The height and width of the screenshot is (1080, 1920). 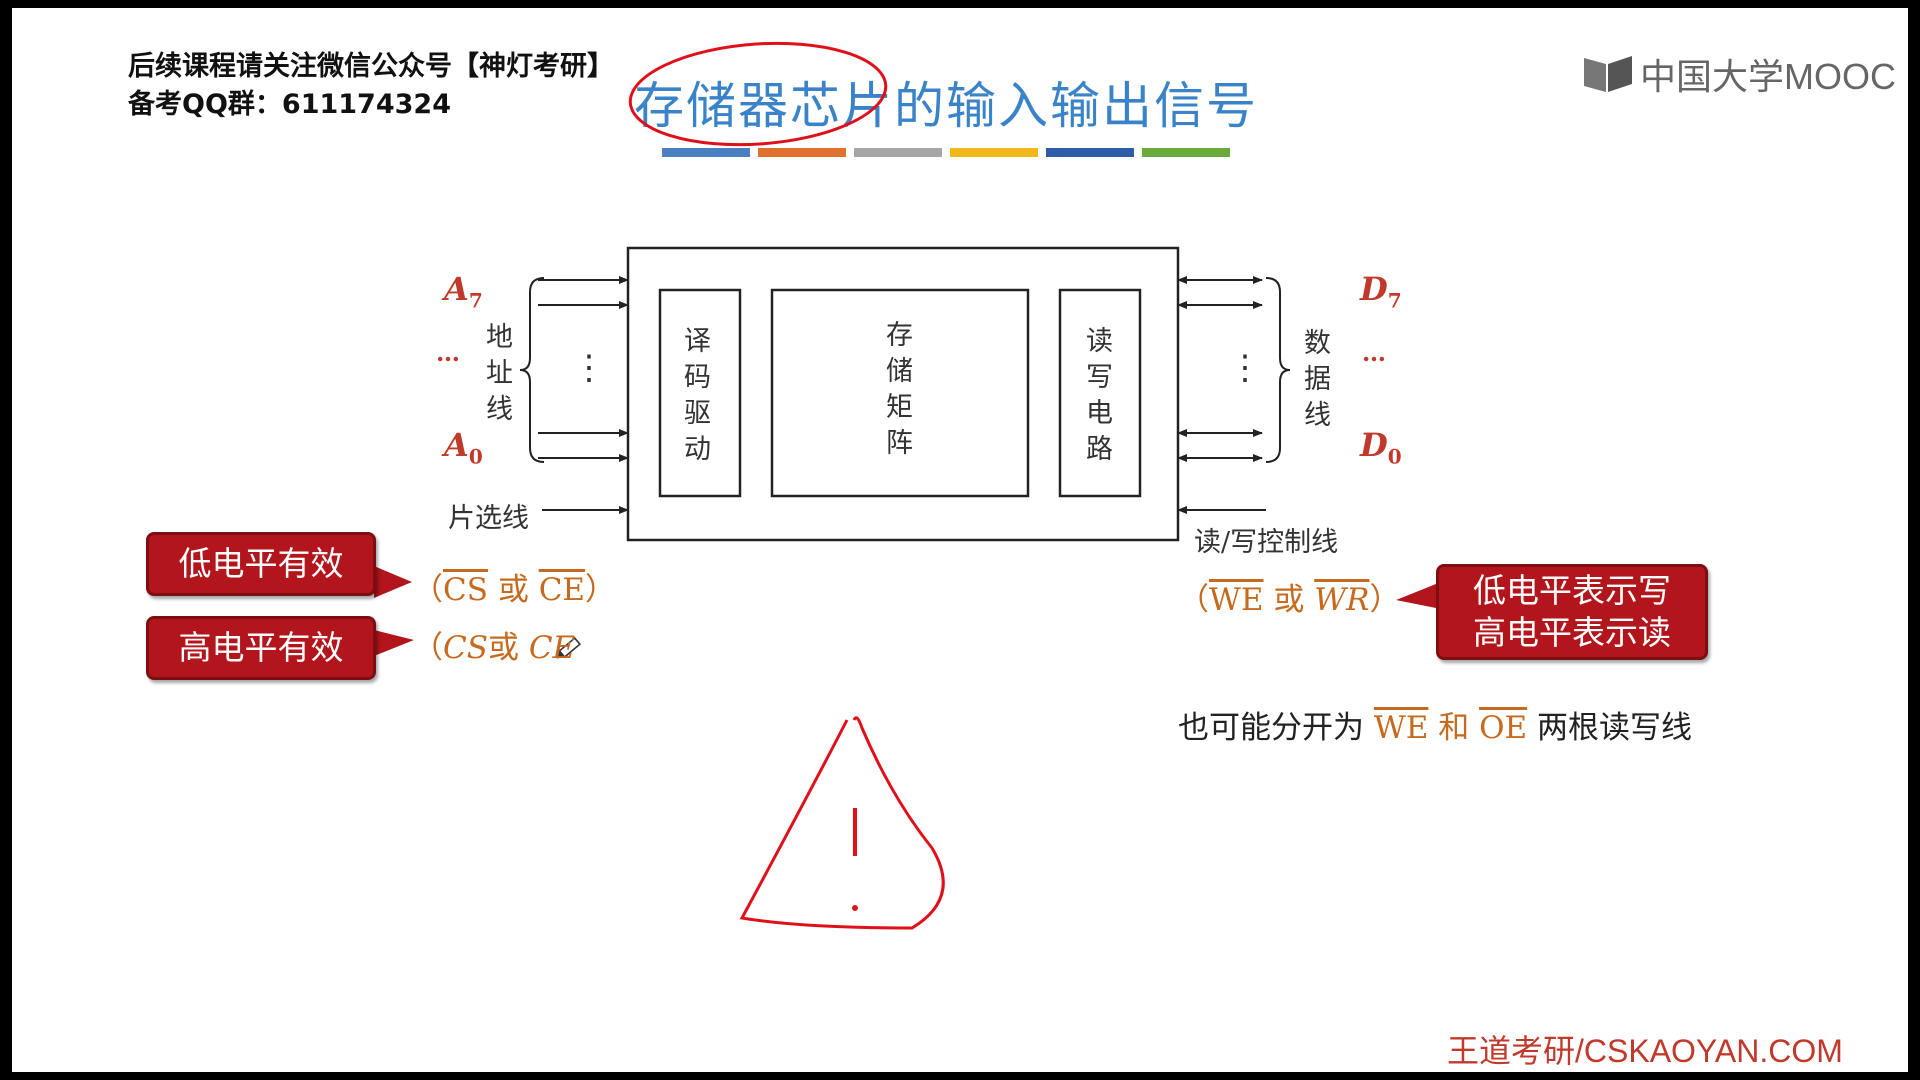 I want to click on d7-subscript: 7, so click(x=1394, y=300).